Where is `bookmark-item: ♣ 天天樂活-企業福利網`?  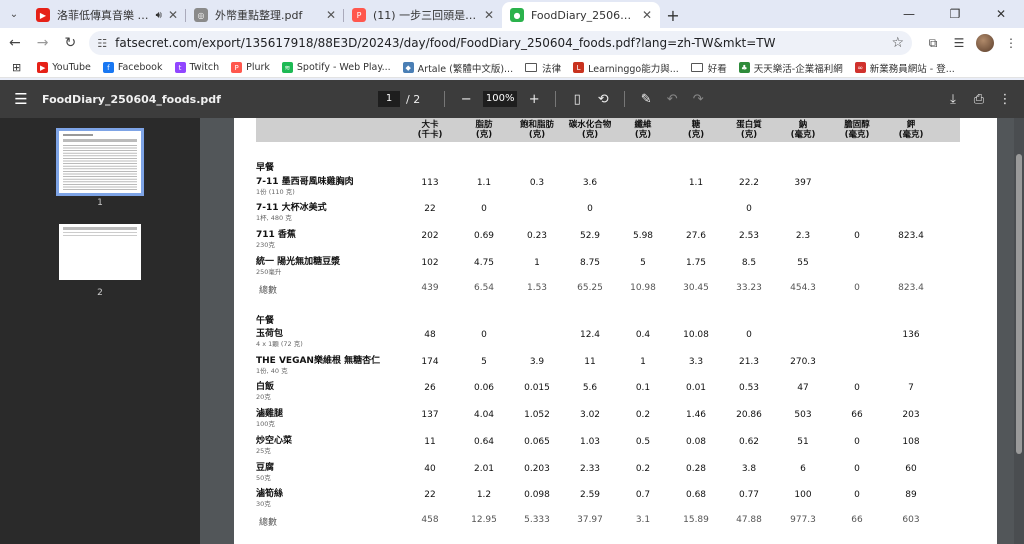 bookmark-item: ♣ 天天樂活-企業福利網 is located at coordinates (790, 68).